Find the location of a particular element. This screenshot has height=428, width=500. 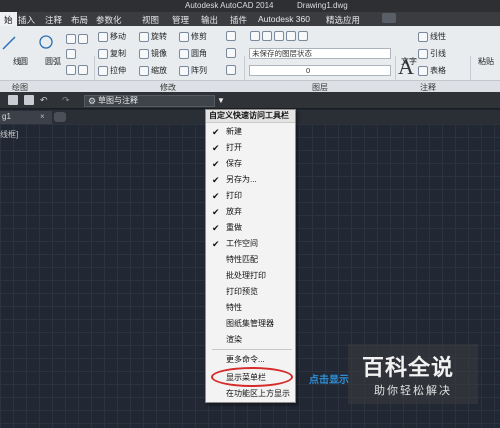

menu-item-label: 打开 is located at coordinates (234, 147).